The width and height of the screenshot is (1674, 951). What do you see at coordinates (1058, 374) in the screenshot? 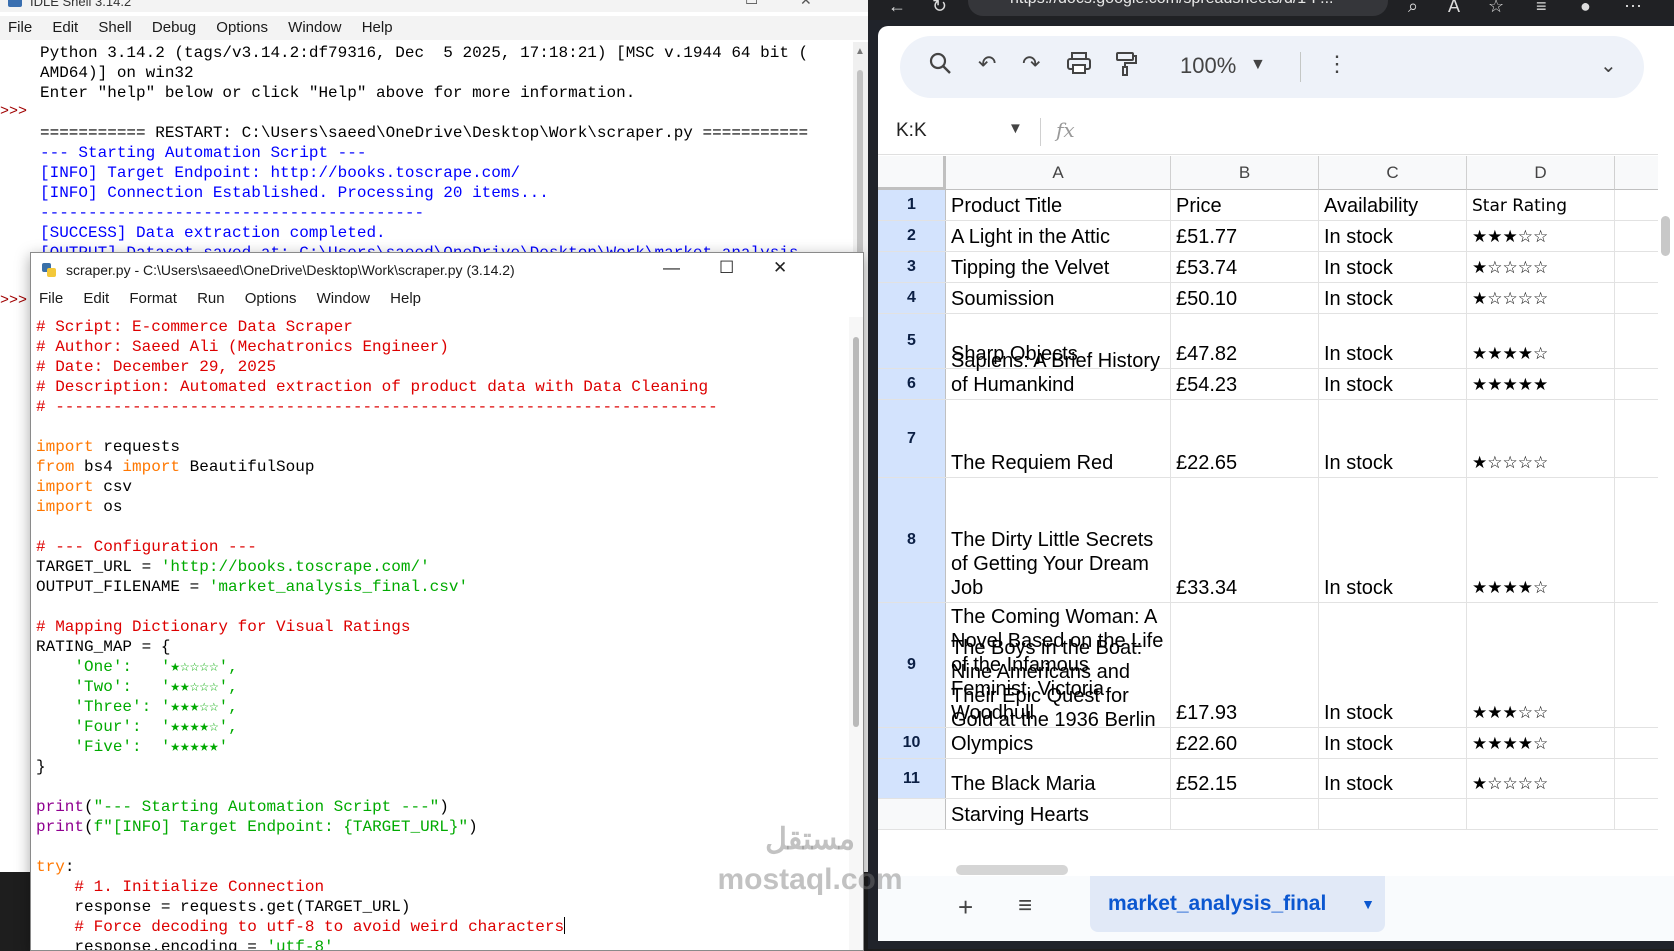
I see `cell: Sapiens: A Brief History of Humankind` at bounding box center [1058, 374].